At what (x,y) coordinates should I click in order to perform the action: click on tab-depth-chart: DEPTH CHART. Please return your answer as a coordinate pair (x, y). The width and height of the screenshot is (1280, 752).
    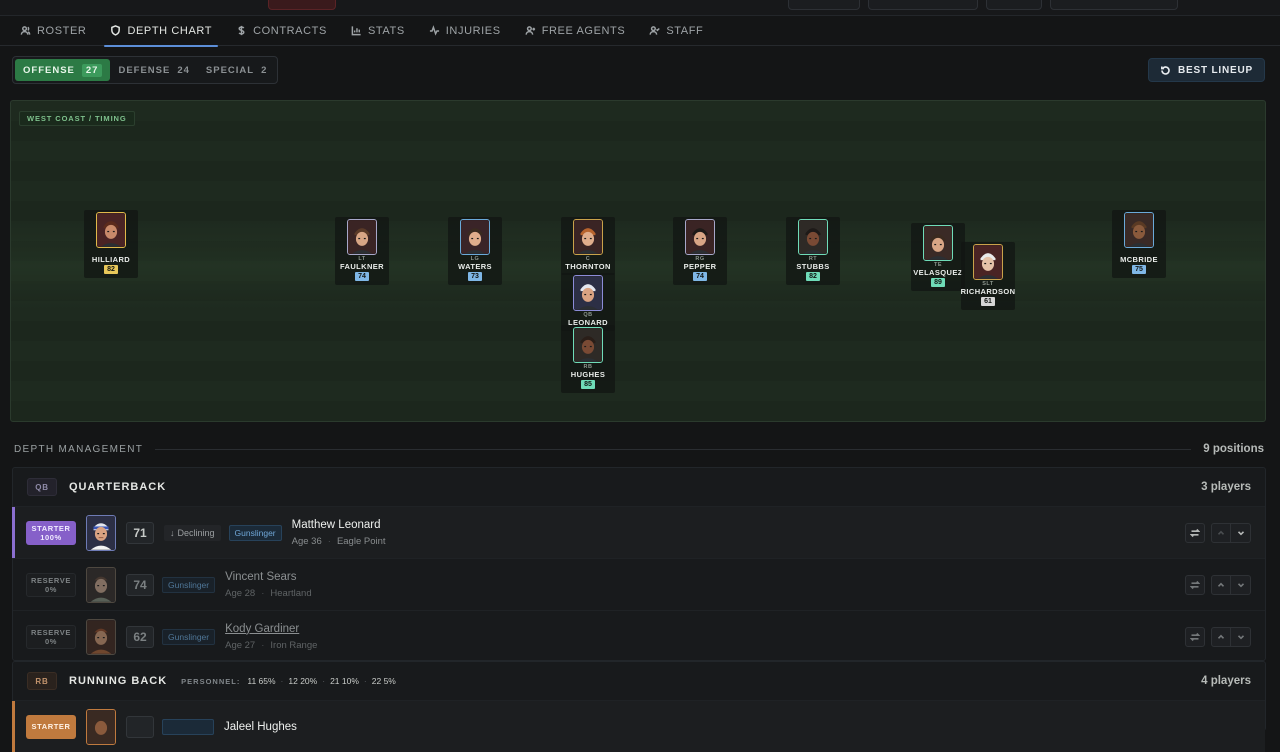
    Looking at the image, I should click on (161, 33).